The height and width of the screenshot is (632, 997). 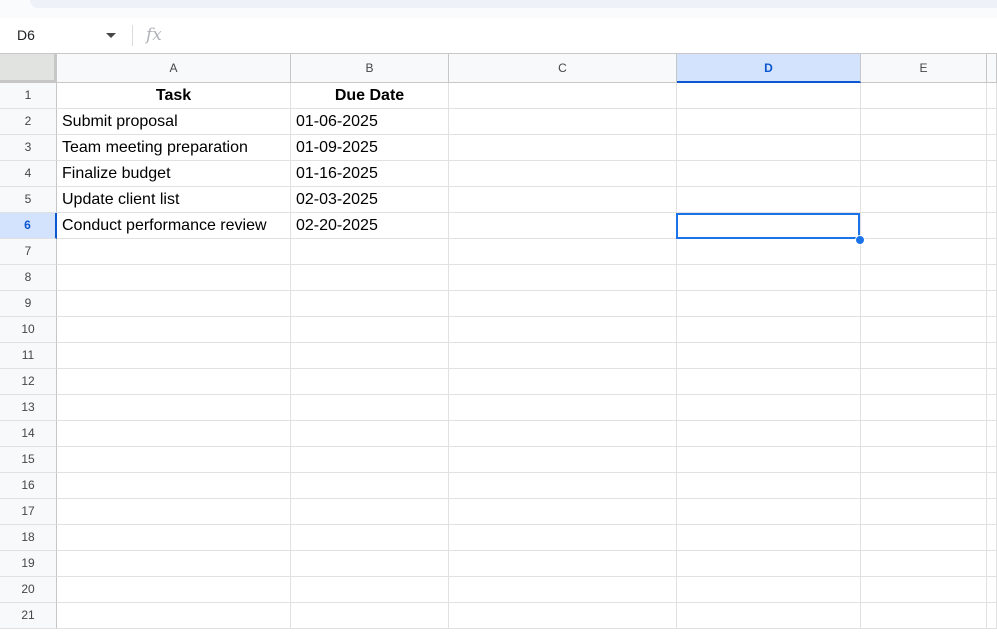 What do you see at coordinates (370, 590) in the screenshot?
I see `cell-b20` at bounding box center [370, 590].